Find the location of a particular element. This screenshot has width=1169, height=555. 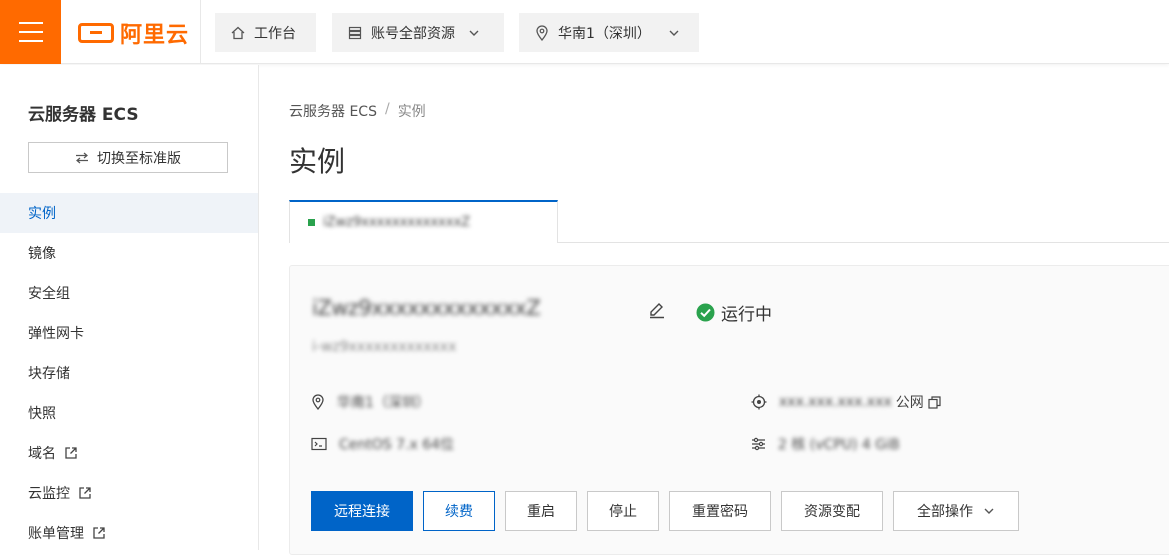

sidebar-item-label: 安全组 is located at coordinates (49, 294).